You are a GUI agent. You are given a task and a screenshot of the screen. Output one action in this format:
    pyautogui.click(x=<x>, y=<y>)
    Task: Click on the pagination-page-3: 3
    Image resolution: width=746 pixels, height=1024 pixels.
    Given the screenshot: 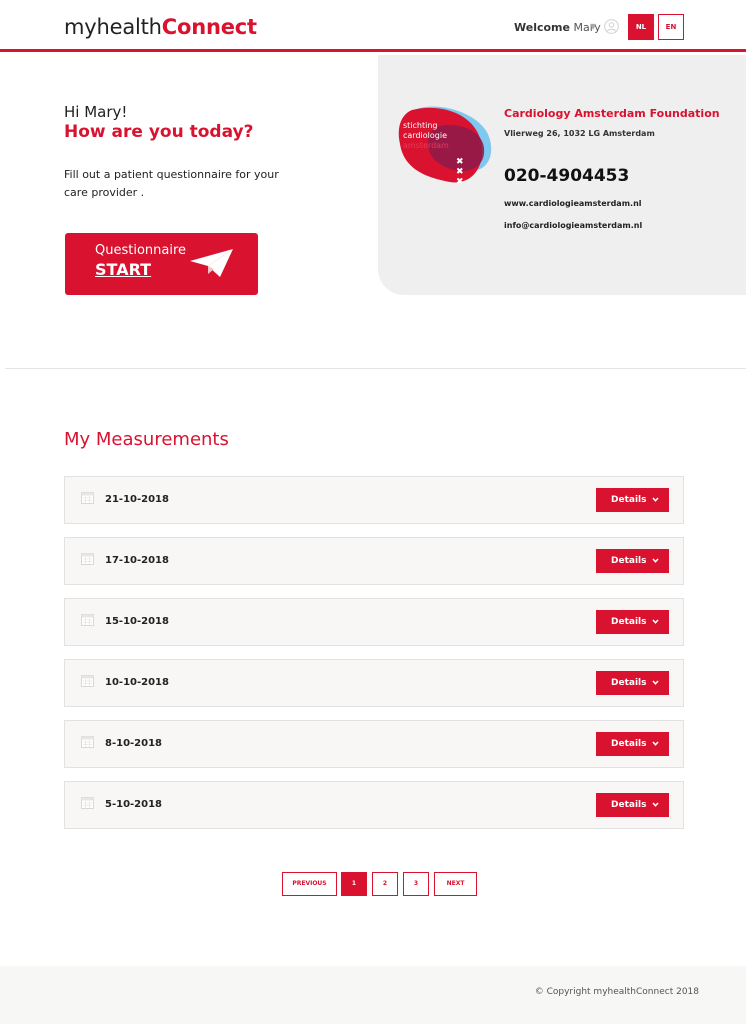 What is the action you would take?
    pyautogui.click(x=416, y=884)
    